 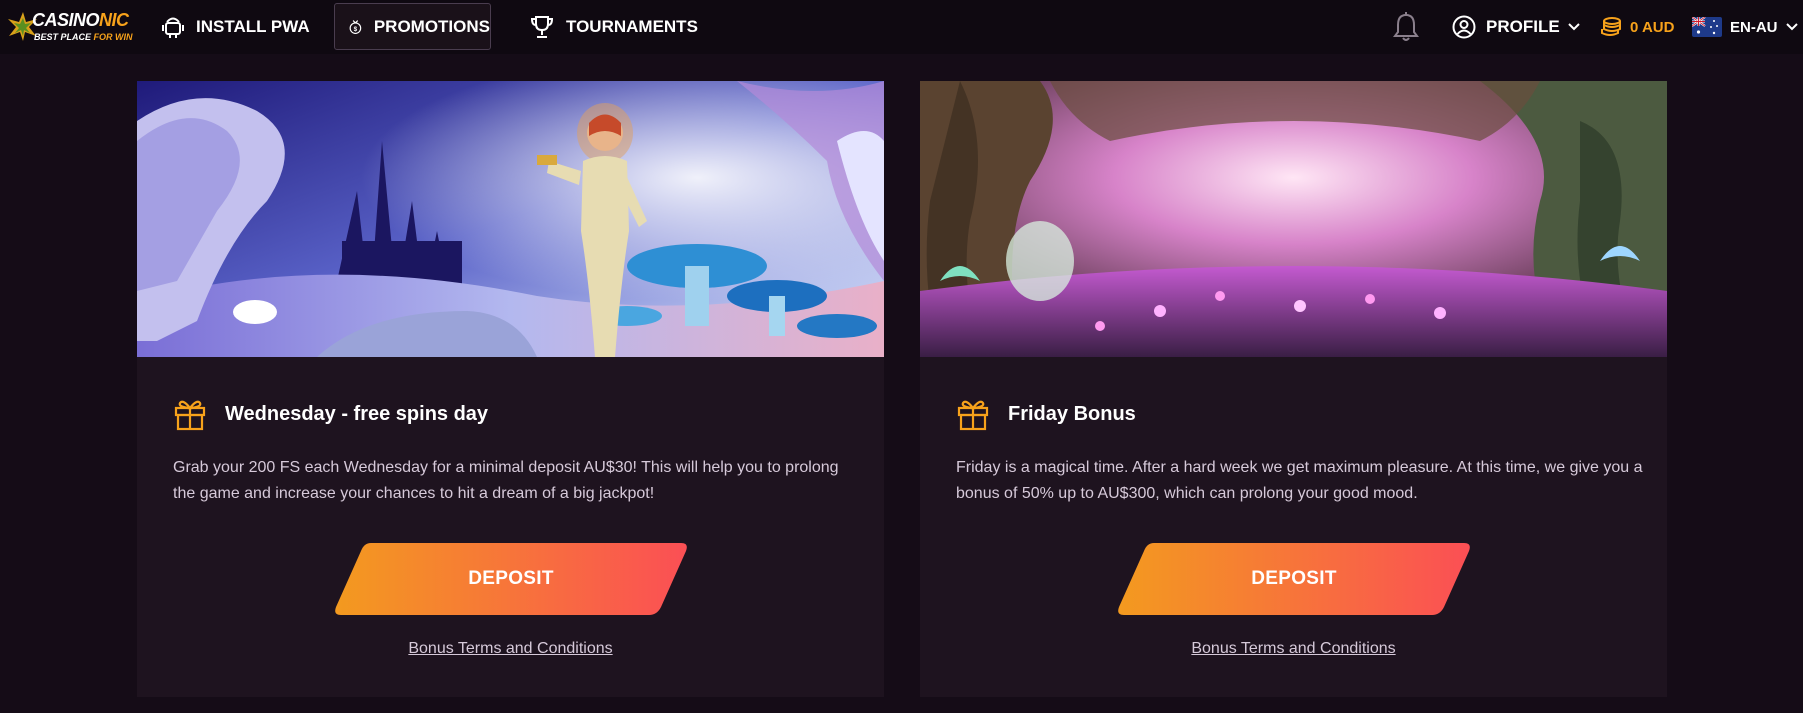 I want to click on promotion-title: Wednesday - free spins day, so click(x=357, y=413).